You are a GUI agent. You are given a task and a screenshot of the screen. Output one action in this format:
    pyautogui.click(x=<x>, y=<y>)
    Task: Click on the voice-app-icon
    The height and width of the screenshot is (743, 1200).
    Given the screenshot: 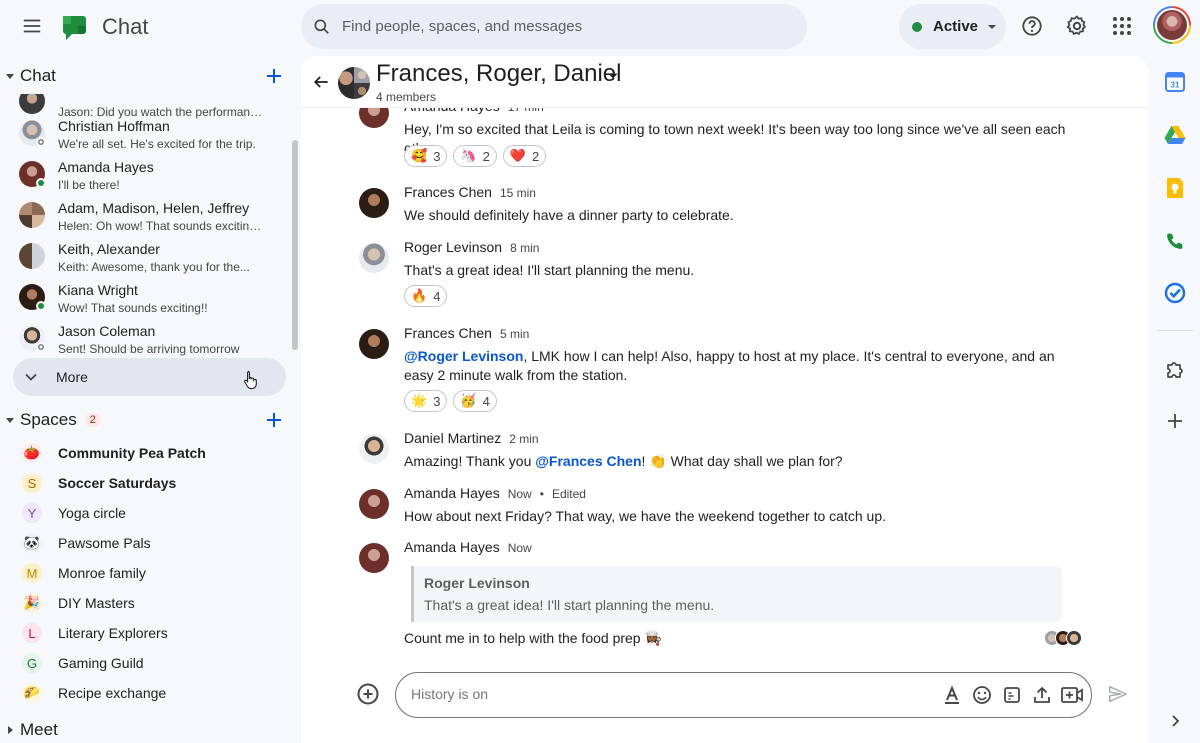 What is the action you would take?
    pyautogui.click(x=1175, y=241)
    